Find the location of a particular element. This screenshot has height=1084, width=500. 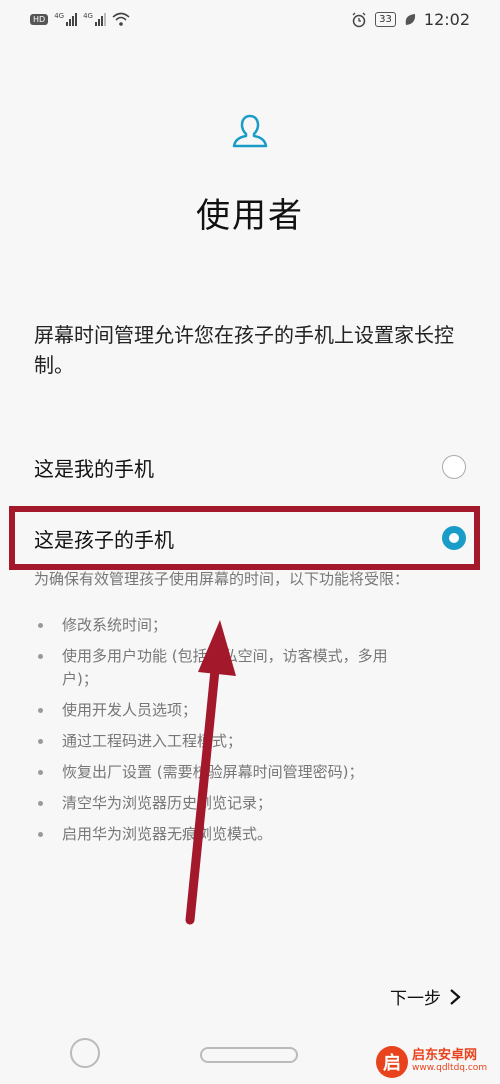

watermark-name: 启东安卓网 is located at coordinates (445, 1055).